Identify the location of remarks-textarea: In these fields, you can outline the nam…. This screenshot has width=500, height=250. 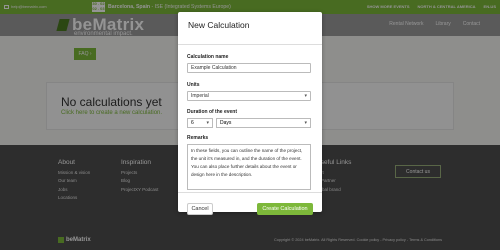
(249, 167).